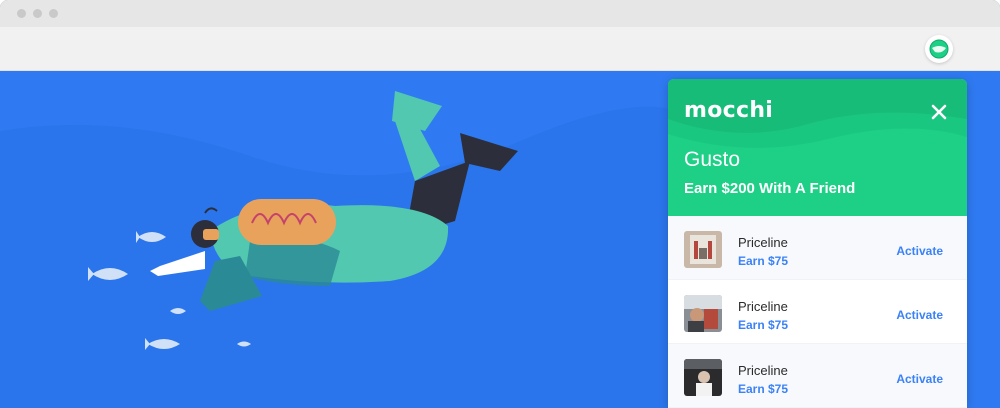 Image resolution: width=1000 pixels, height=408 pixels. Describe the element at coordinates (53, 13) in the screenshot. I see `maximize-window-dot` at that location.